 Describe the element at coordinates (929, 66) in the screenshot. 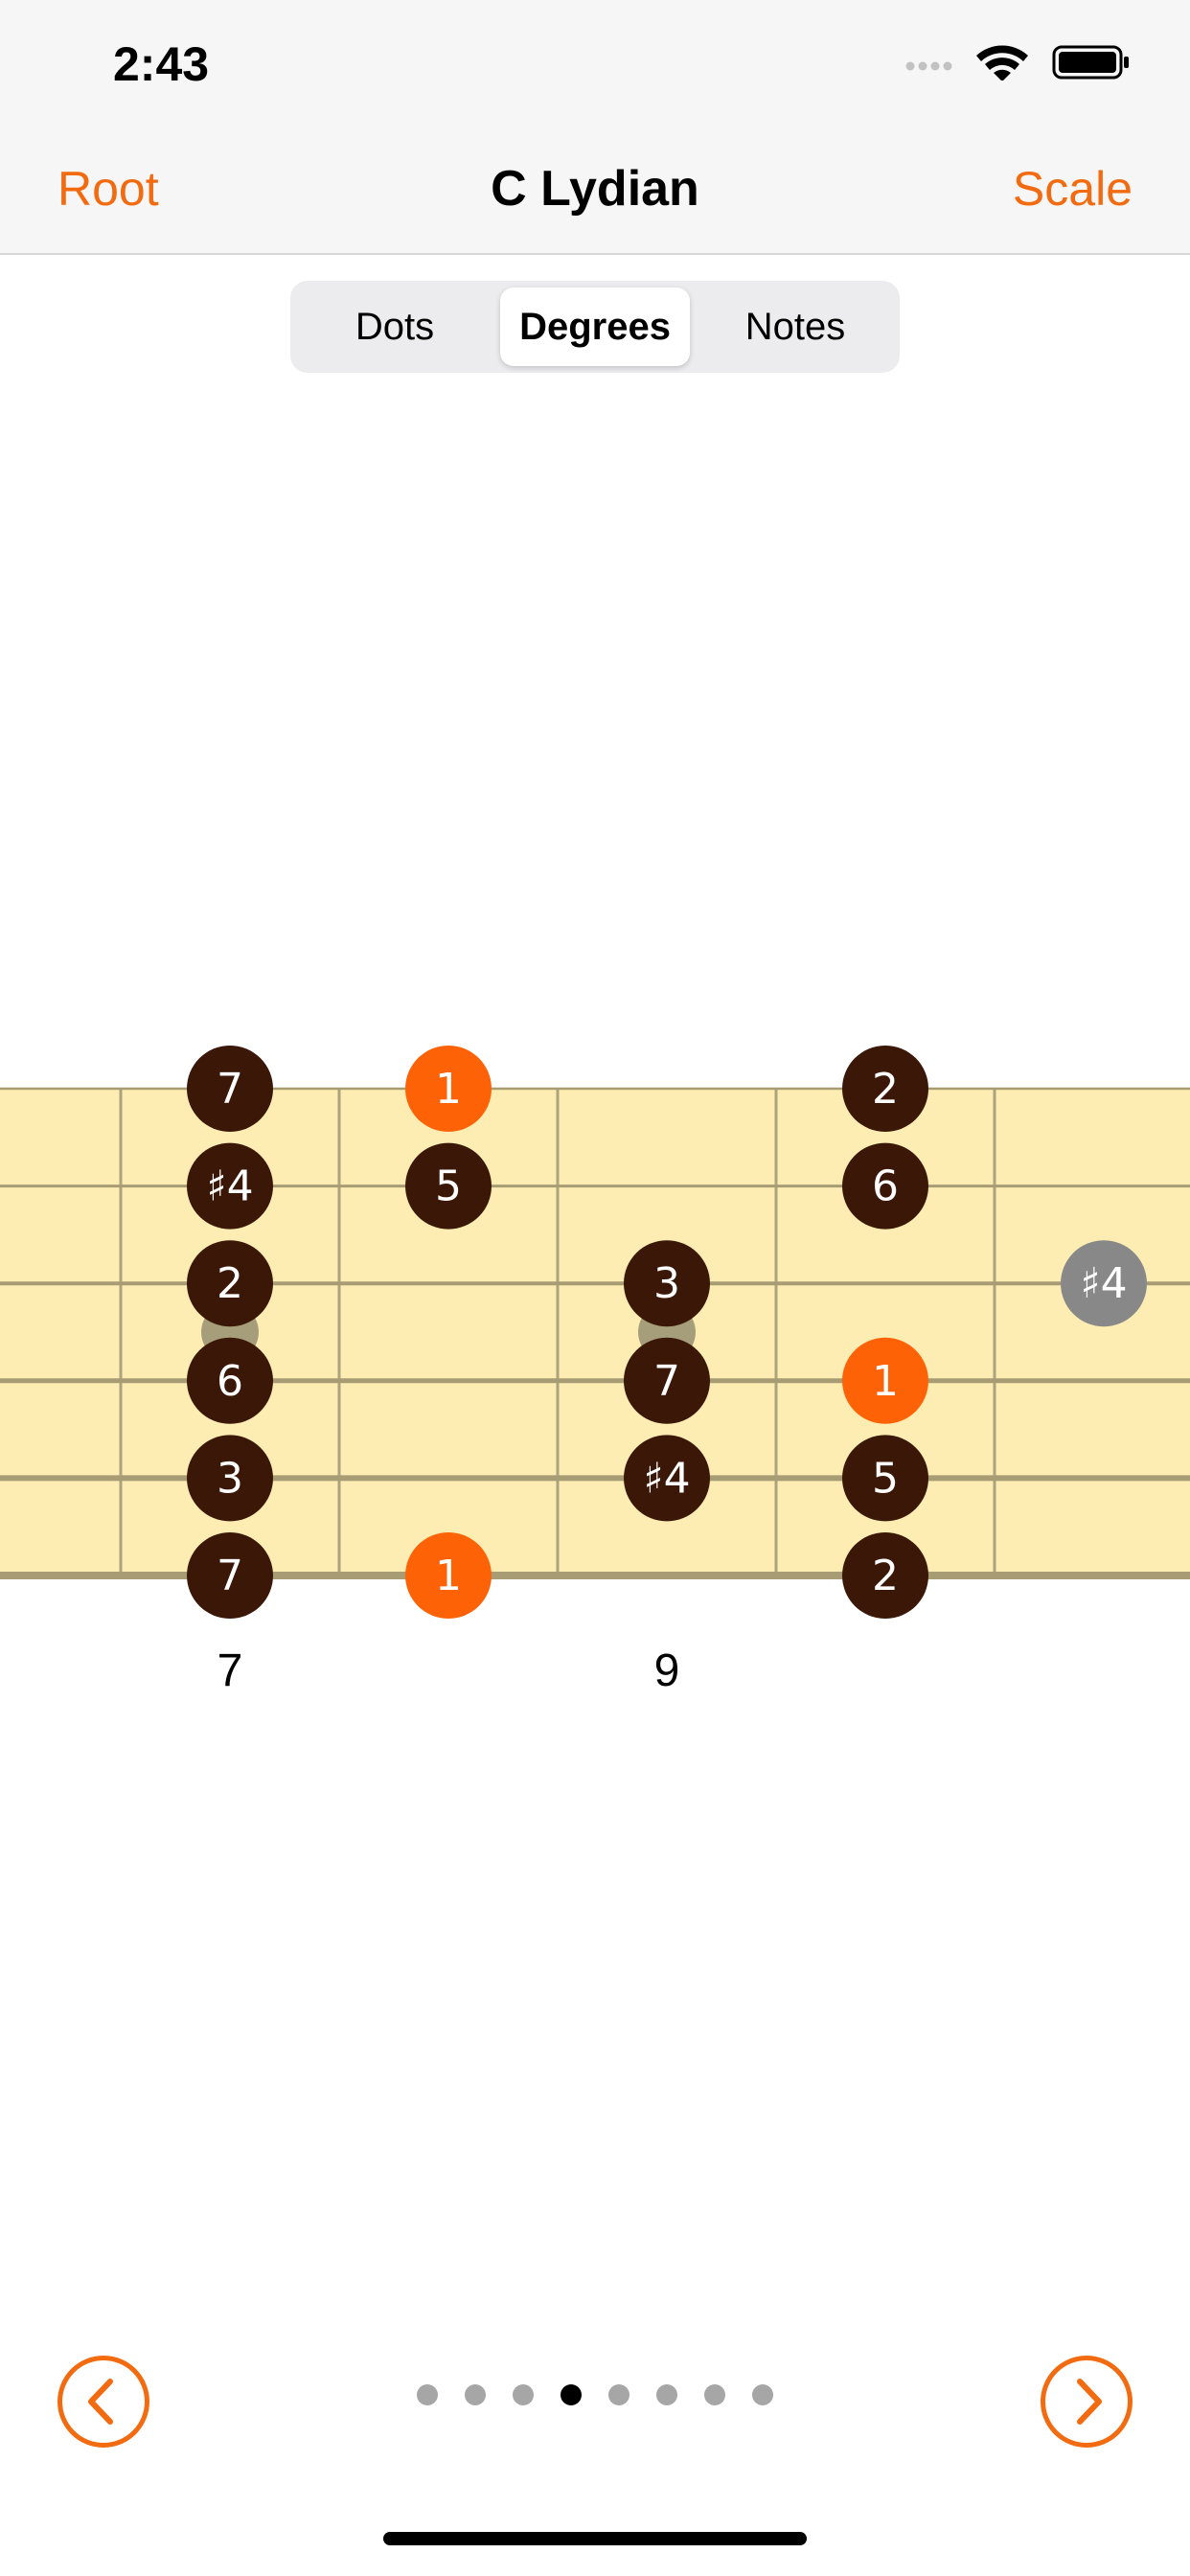

I see `cellular-signal-icon` at that location.